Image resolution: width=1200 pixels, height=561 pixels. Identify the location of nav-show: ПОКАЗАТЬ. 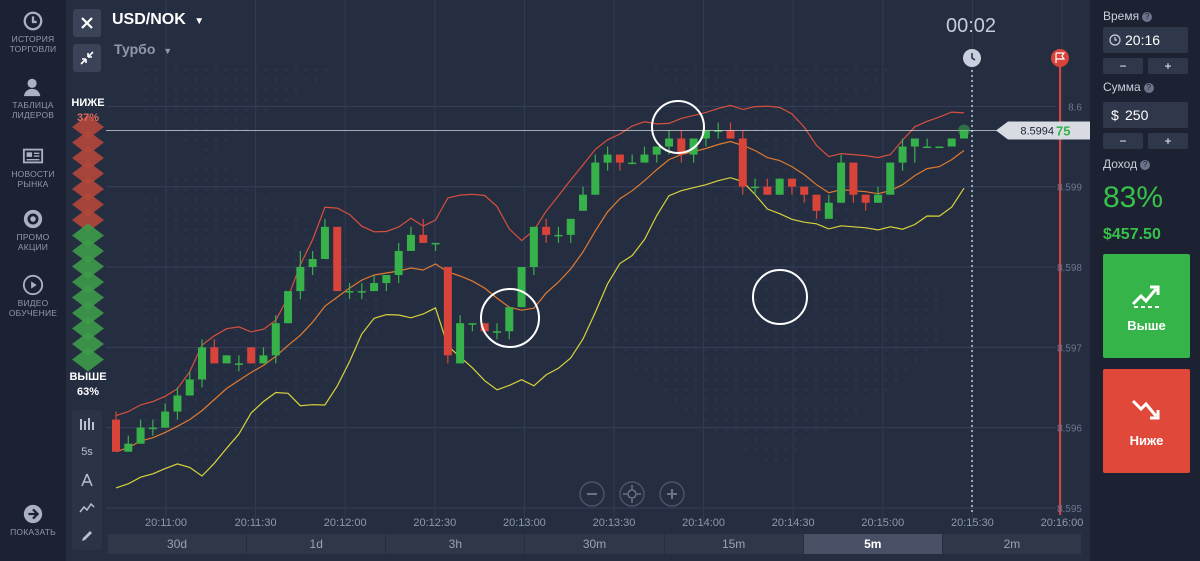
(33, 520).